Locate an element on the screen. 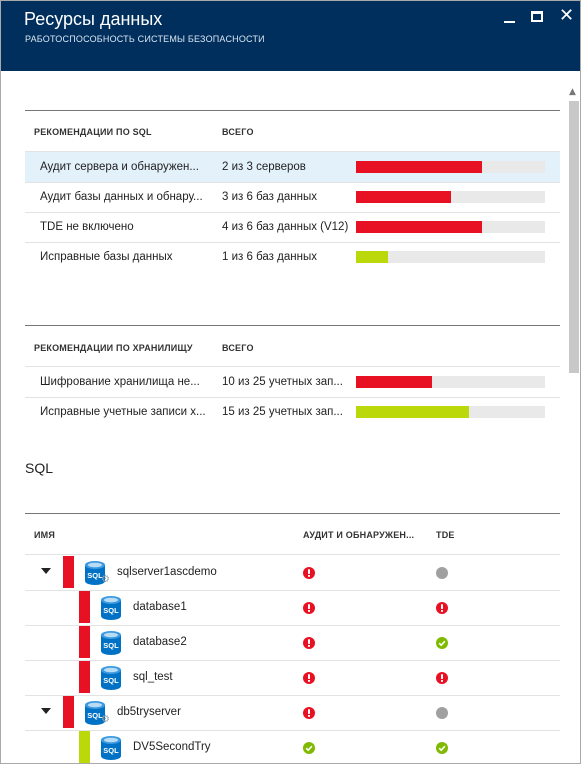 Image resolution: width=581 pixels, height=764 pixels. resource-name: sqlserver1ascdemo is located at coordinates (167, 572).